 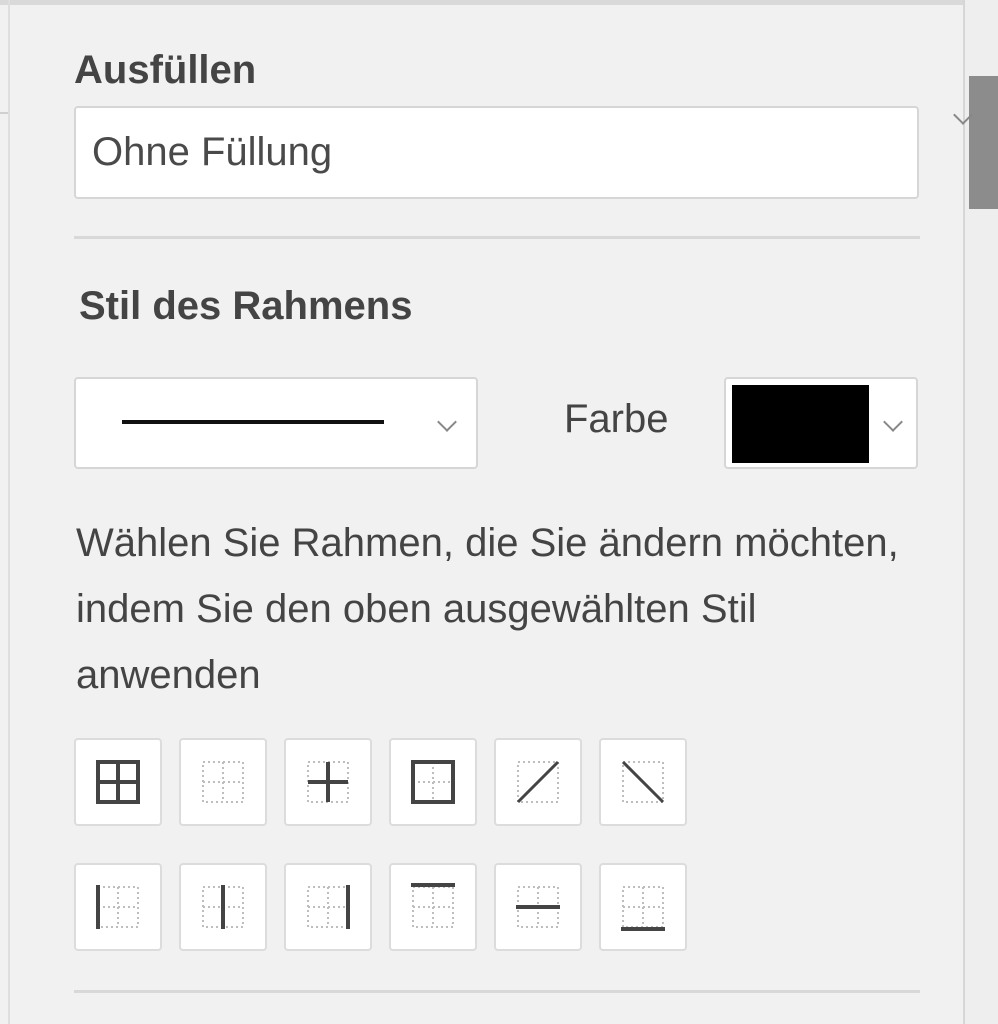 I want to click on diagonal-down-border-icon, so click(x=643, y=782).